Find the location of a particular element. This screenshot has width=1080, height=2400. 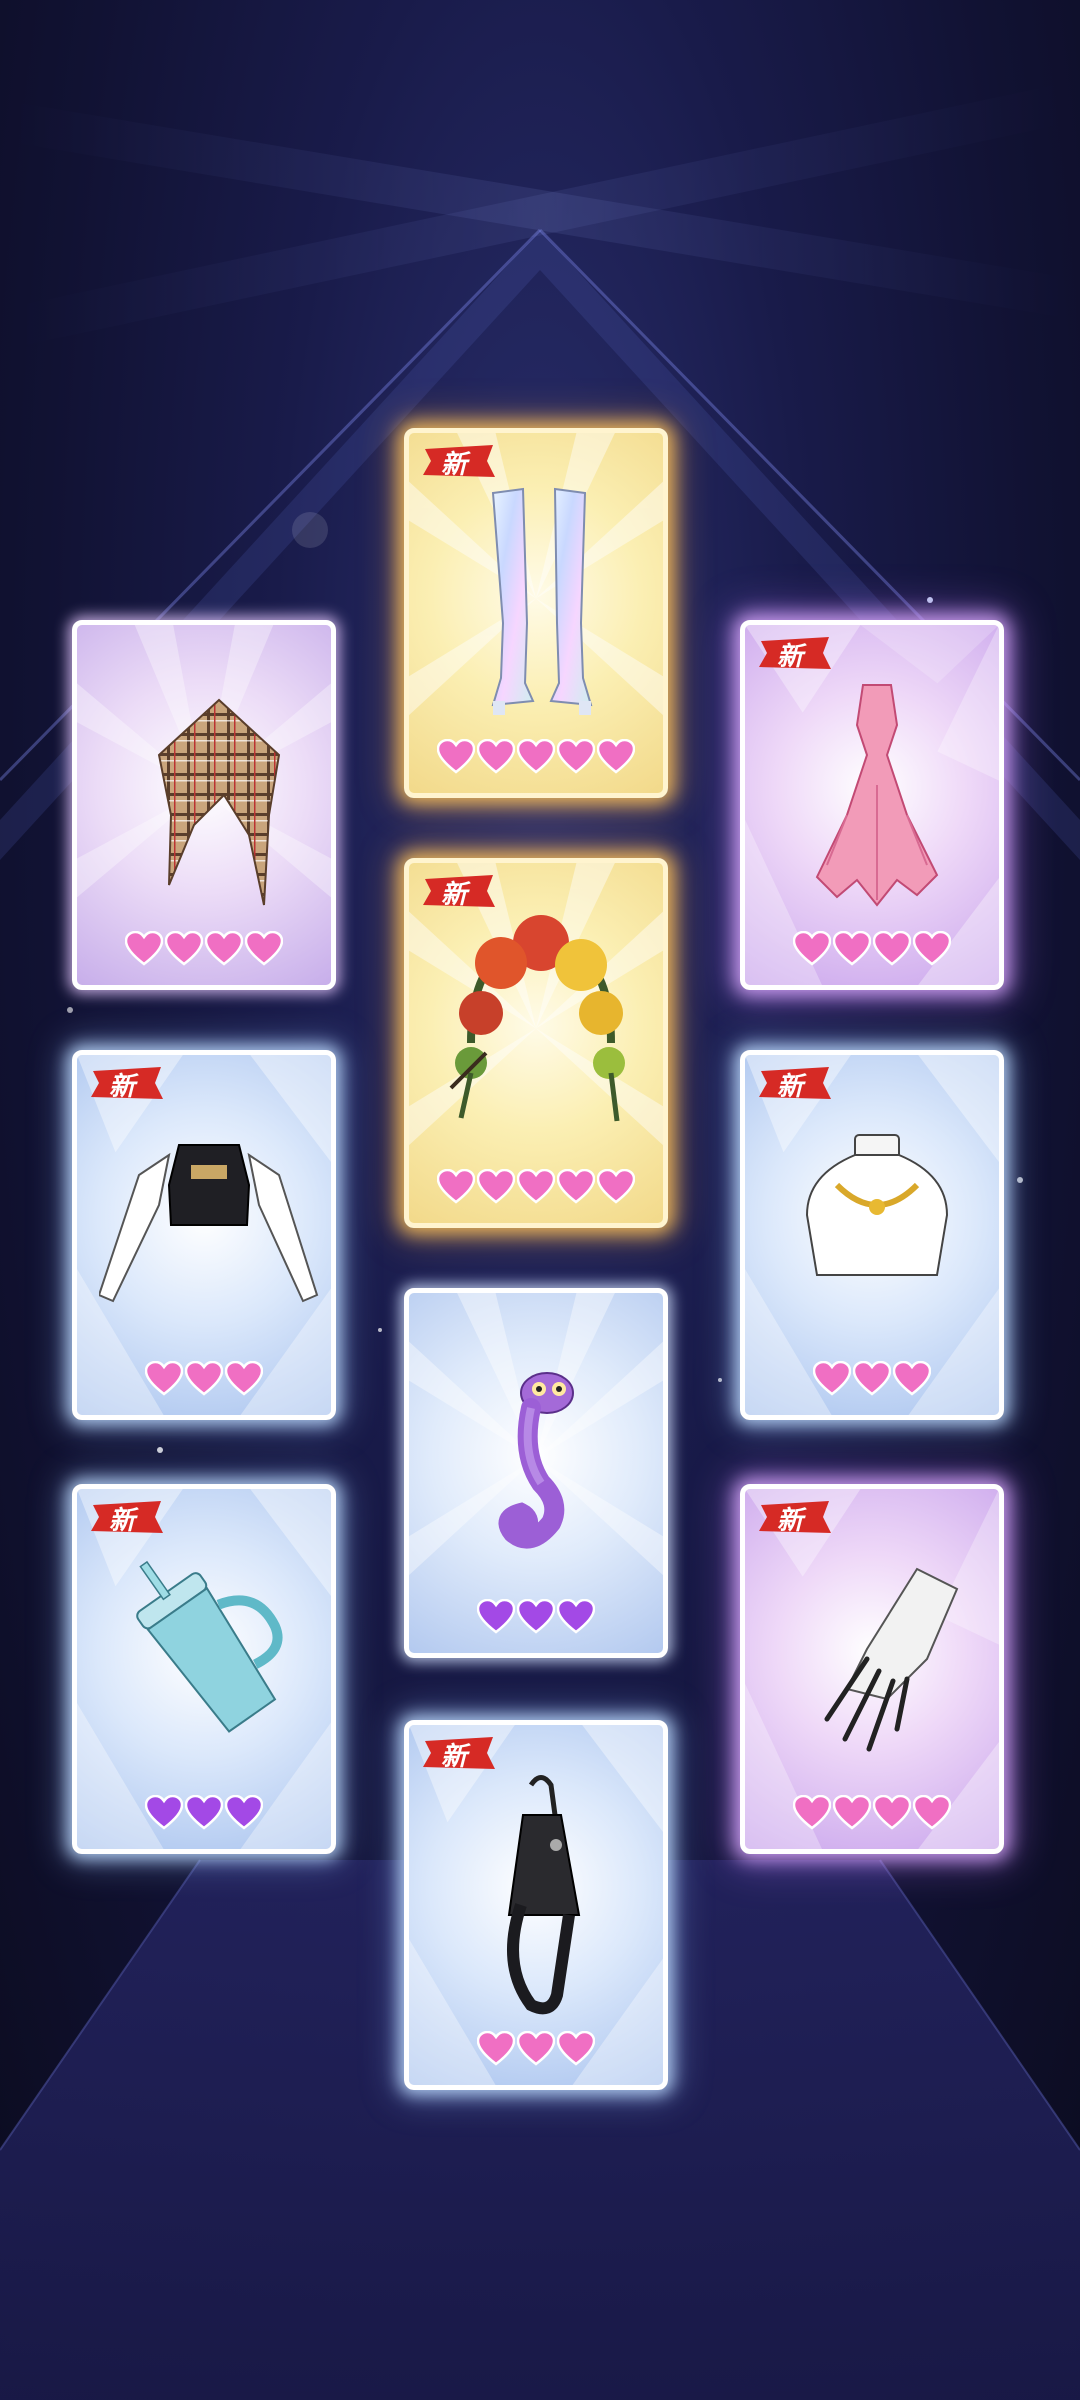

plaid-scarf-icon is located at coordinates (209, 790).